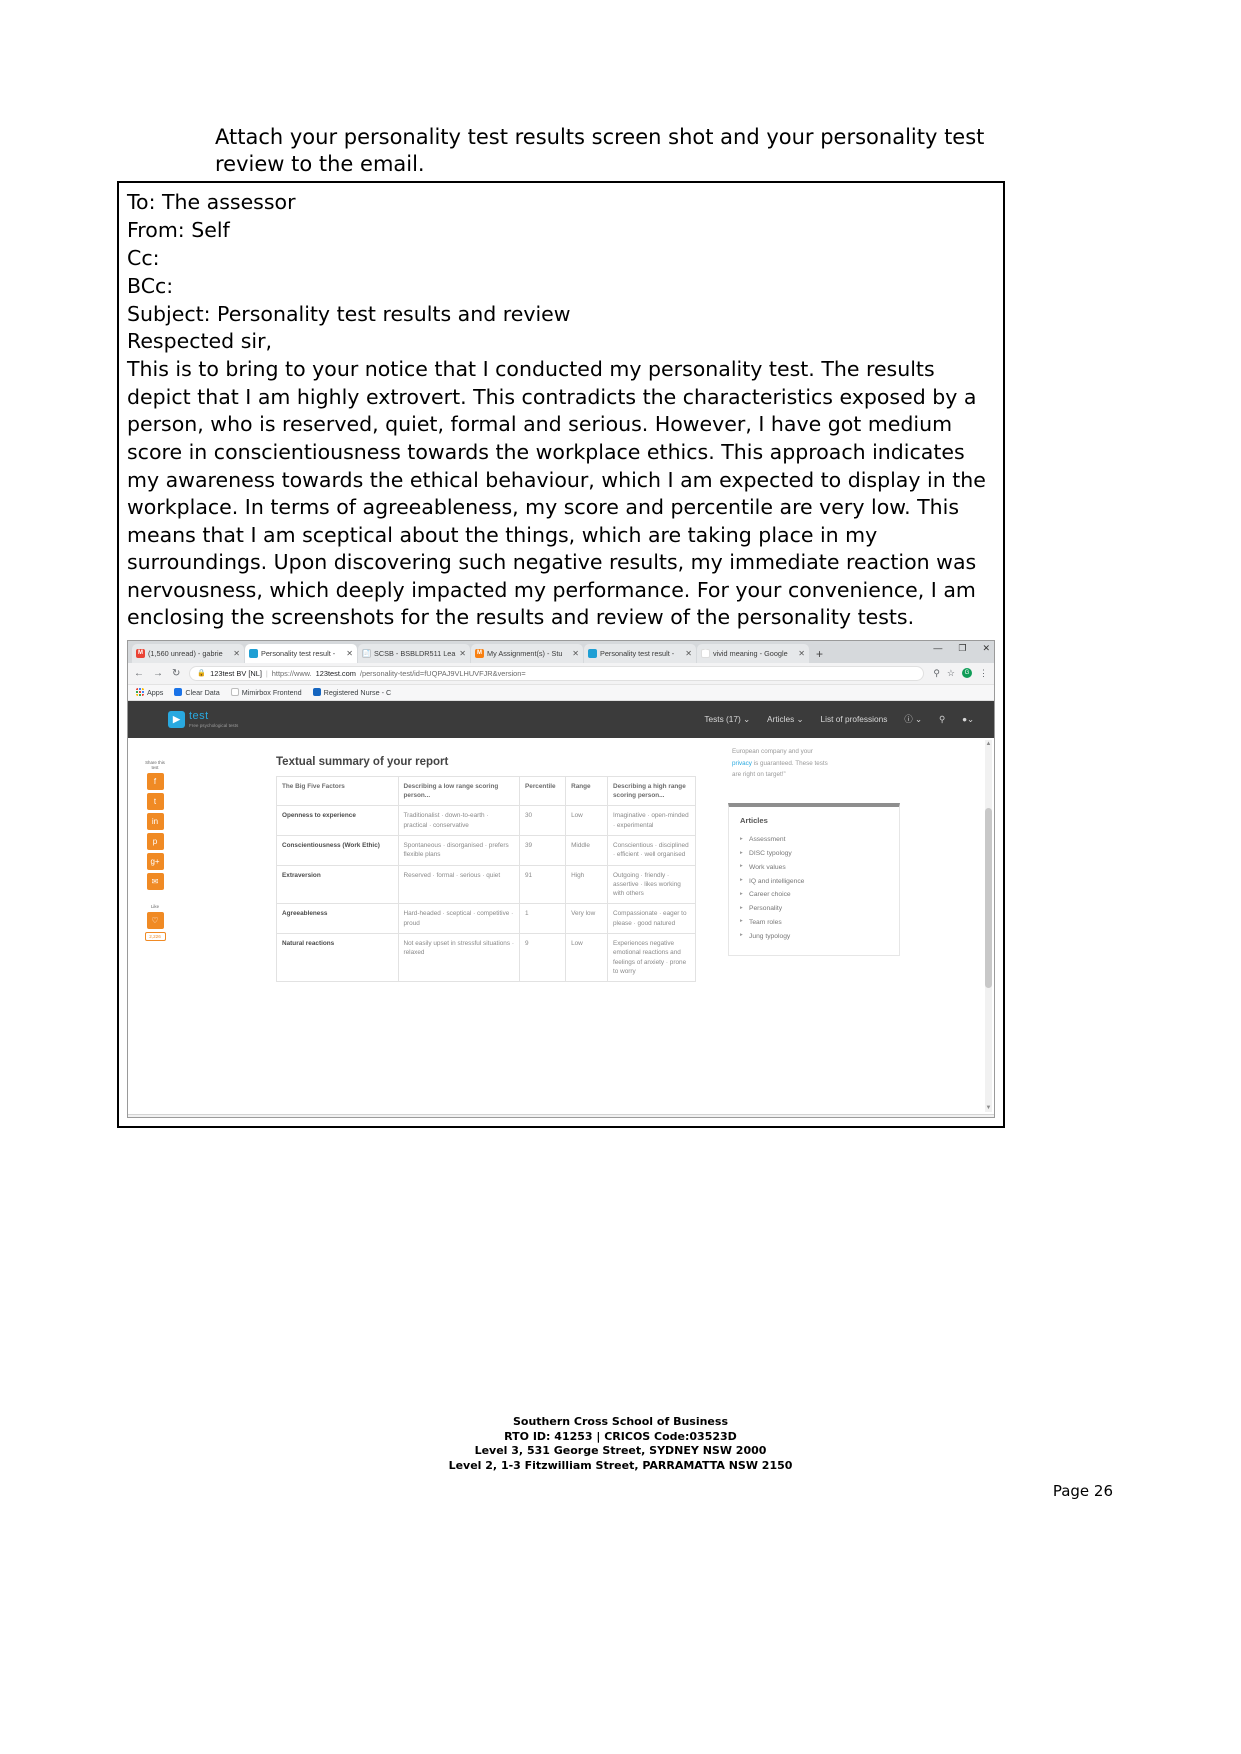 This screenshot has height=1754, width=1241. I want to click on article-link-work-values: Work values, so click(814, 867).